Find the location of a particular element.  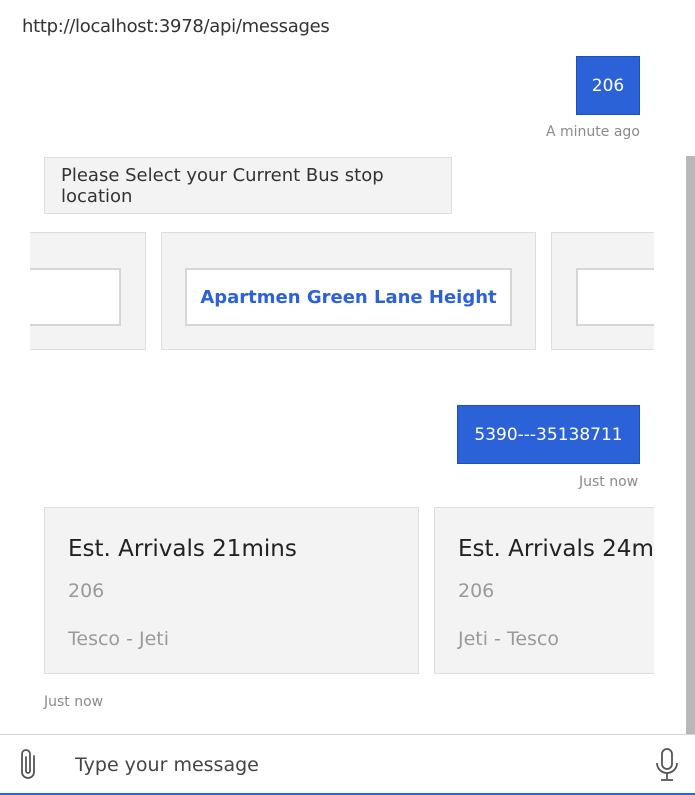

arrival-title: Est. Arrivals 24mins is located at coordinates (556, 549).